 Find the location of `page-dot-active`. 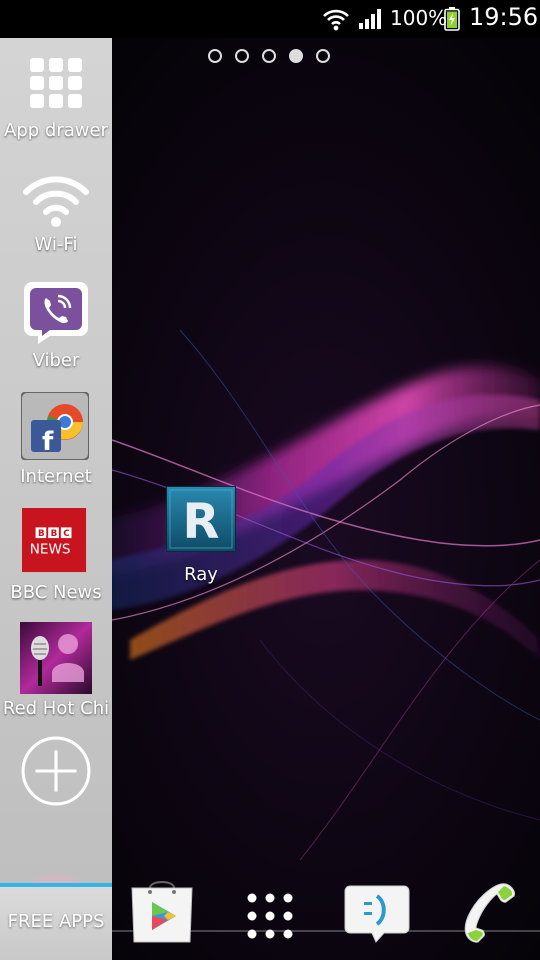

page-dot-active is located at coordinates (296, 56).